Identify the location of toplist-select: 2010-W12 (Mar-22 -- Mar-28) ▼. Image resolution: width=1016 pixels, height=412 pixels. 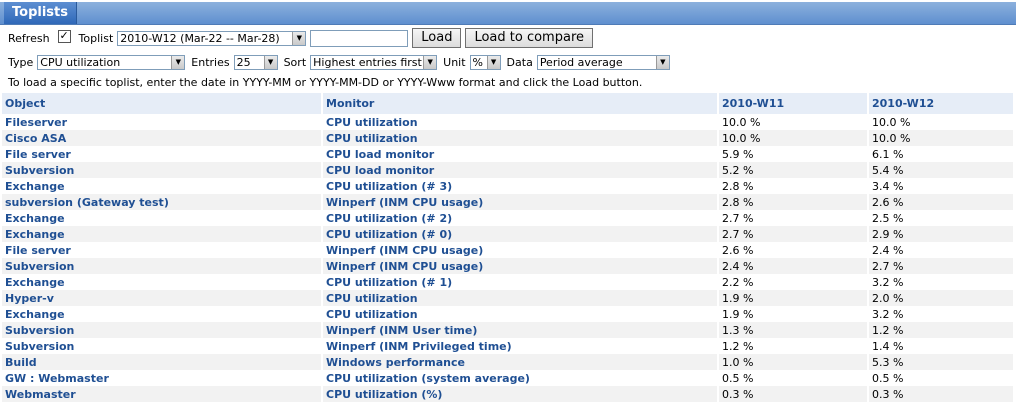
(212, 38).